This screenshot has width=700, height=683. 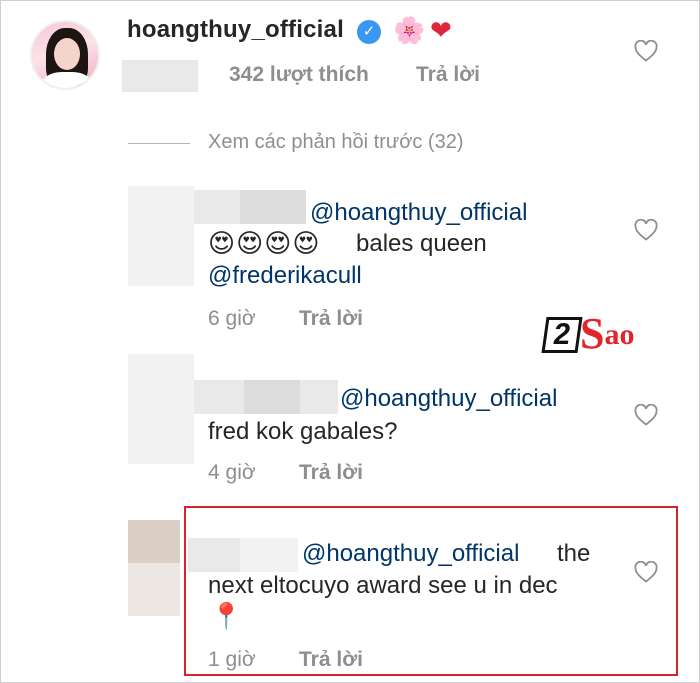 I want to click on post-username: hoangthuy_official, so click(x=235, y=30).